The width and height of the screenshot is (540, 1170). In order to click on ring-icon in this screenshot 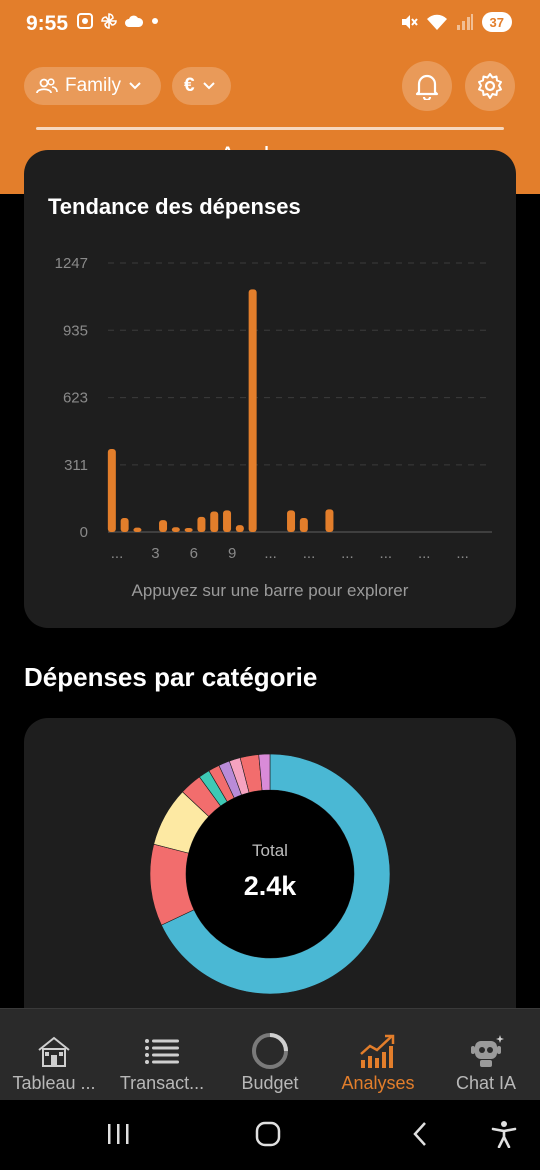, I will do `click(270, 1051)`.